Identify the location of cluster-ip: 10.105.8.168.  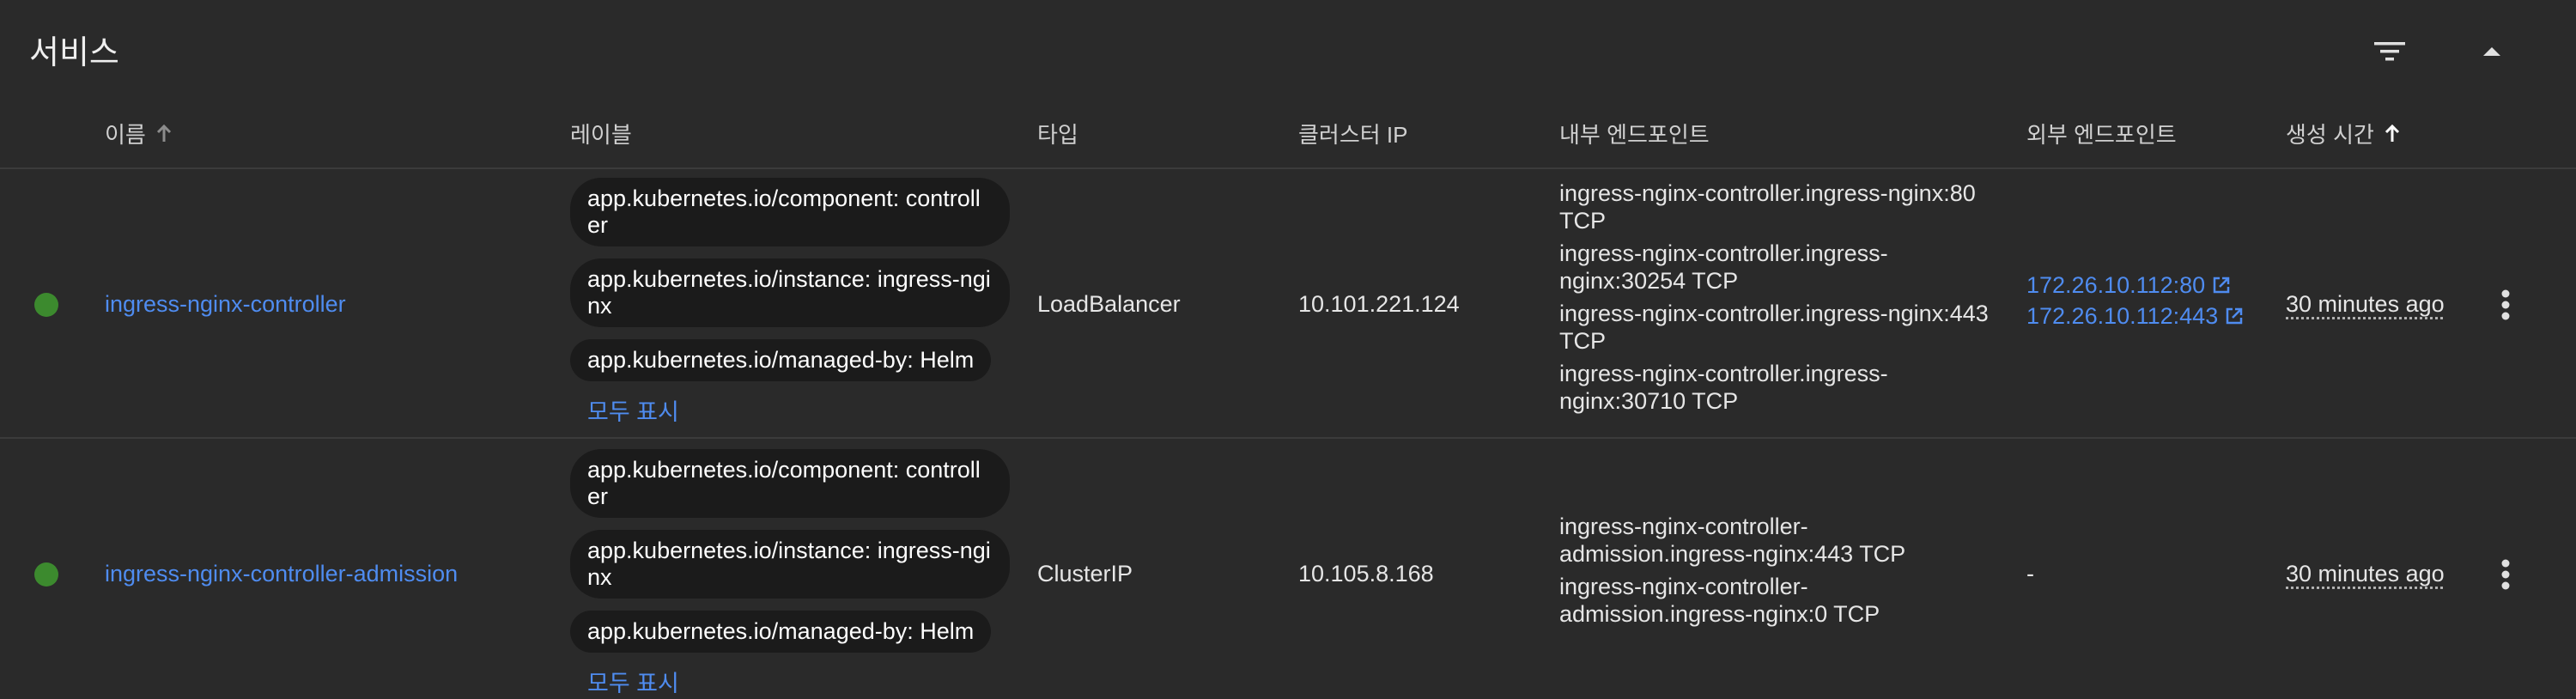
(1366, 574).